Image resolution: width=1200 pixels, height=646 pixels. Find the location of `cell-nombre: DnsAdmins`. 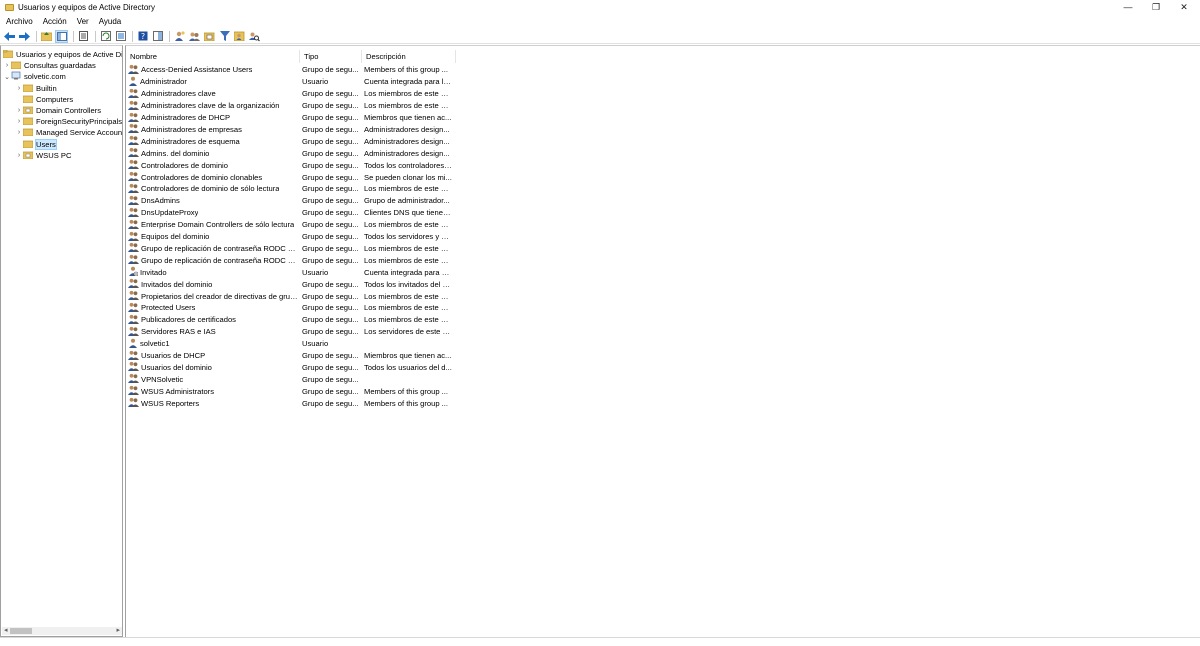

cell-nombre: DnsAdmins is located at coordinates (212, 201).